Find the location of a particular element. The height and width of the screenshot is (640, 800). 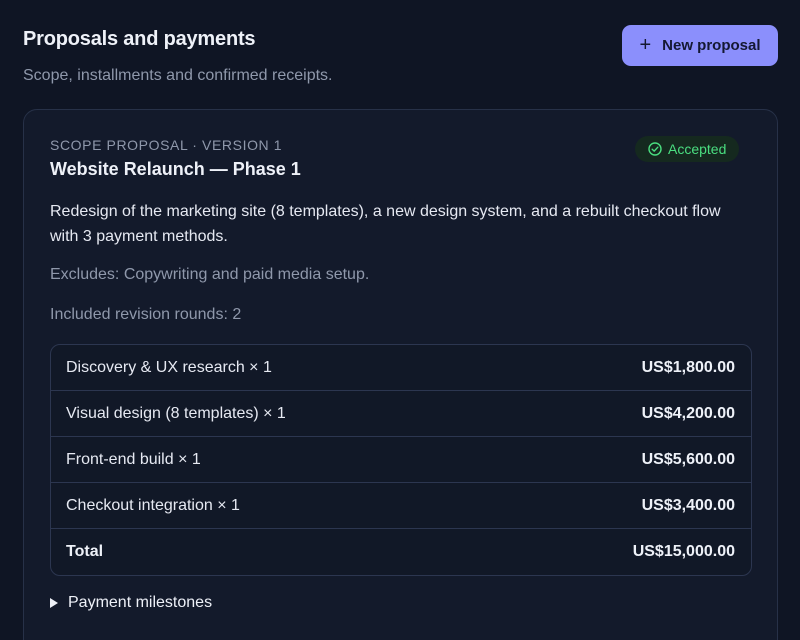

payment-milestones-toggle: Payment milestones is located at coordinates (131, 603).